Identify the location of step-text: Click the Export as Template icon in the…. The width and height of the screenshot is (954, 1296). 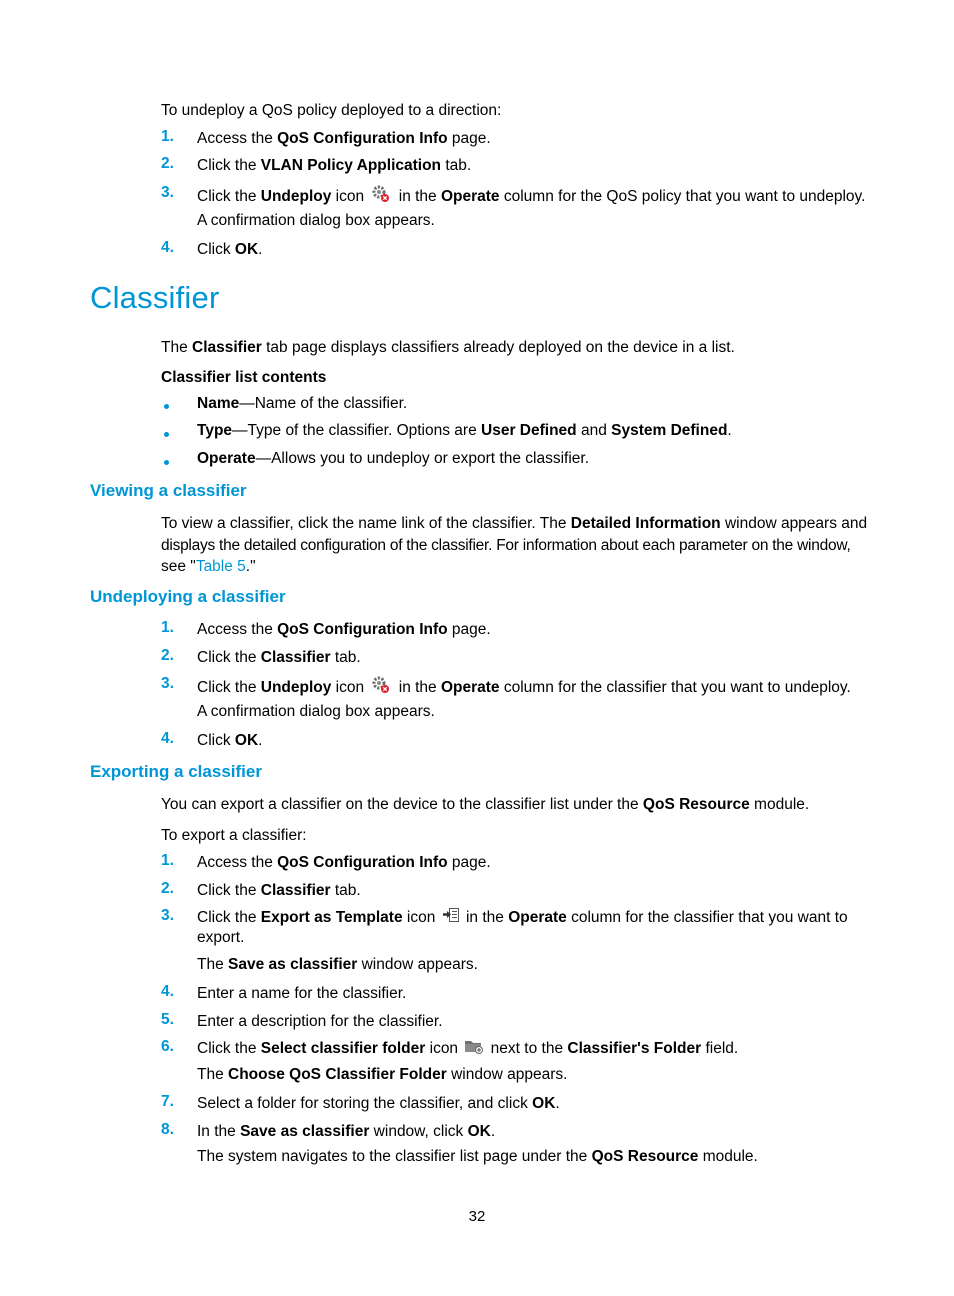
(522, 918).